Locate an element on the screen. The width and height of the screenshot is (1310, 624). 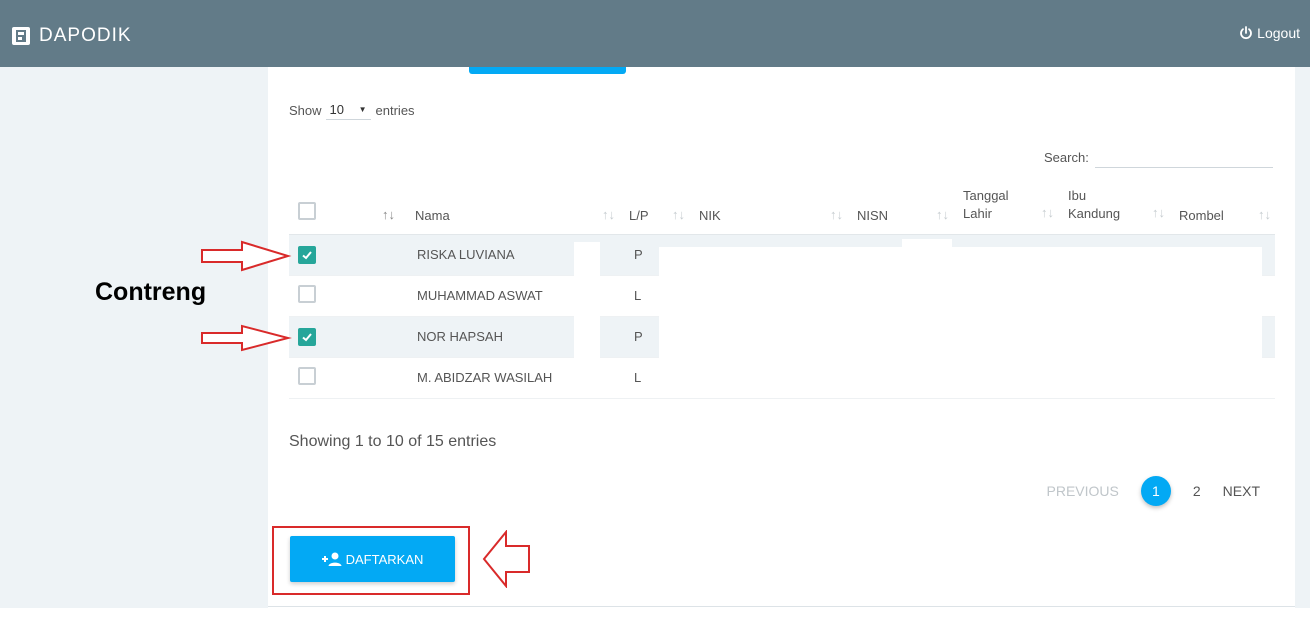
power-icon is located at coordinates (1246, 33).